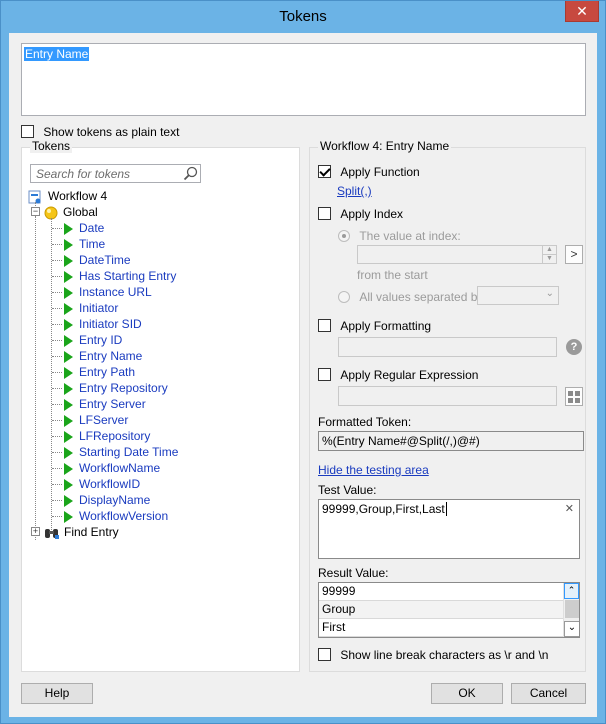  I want to click on result-scrollbar: ⌃ ⌄, so click(571, 610).